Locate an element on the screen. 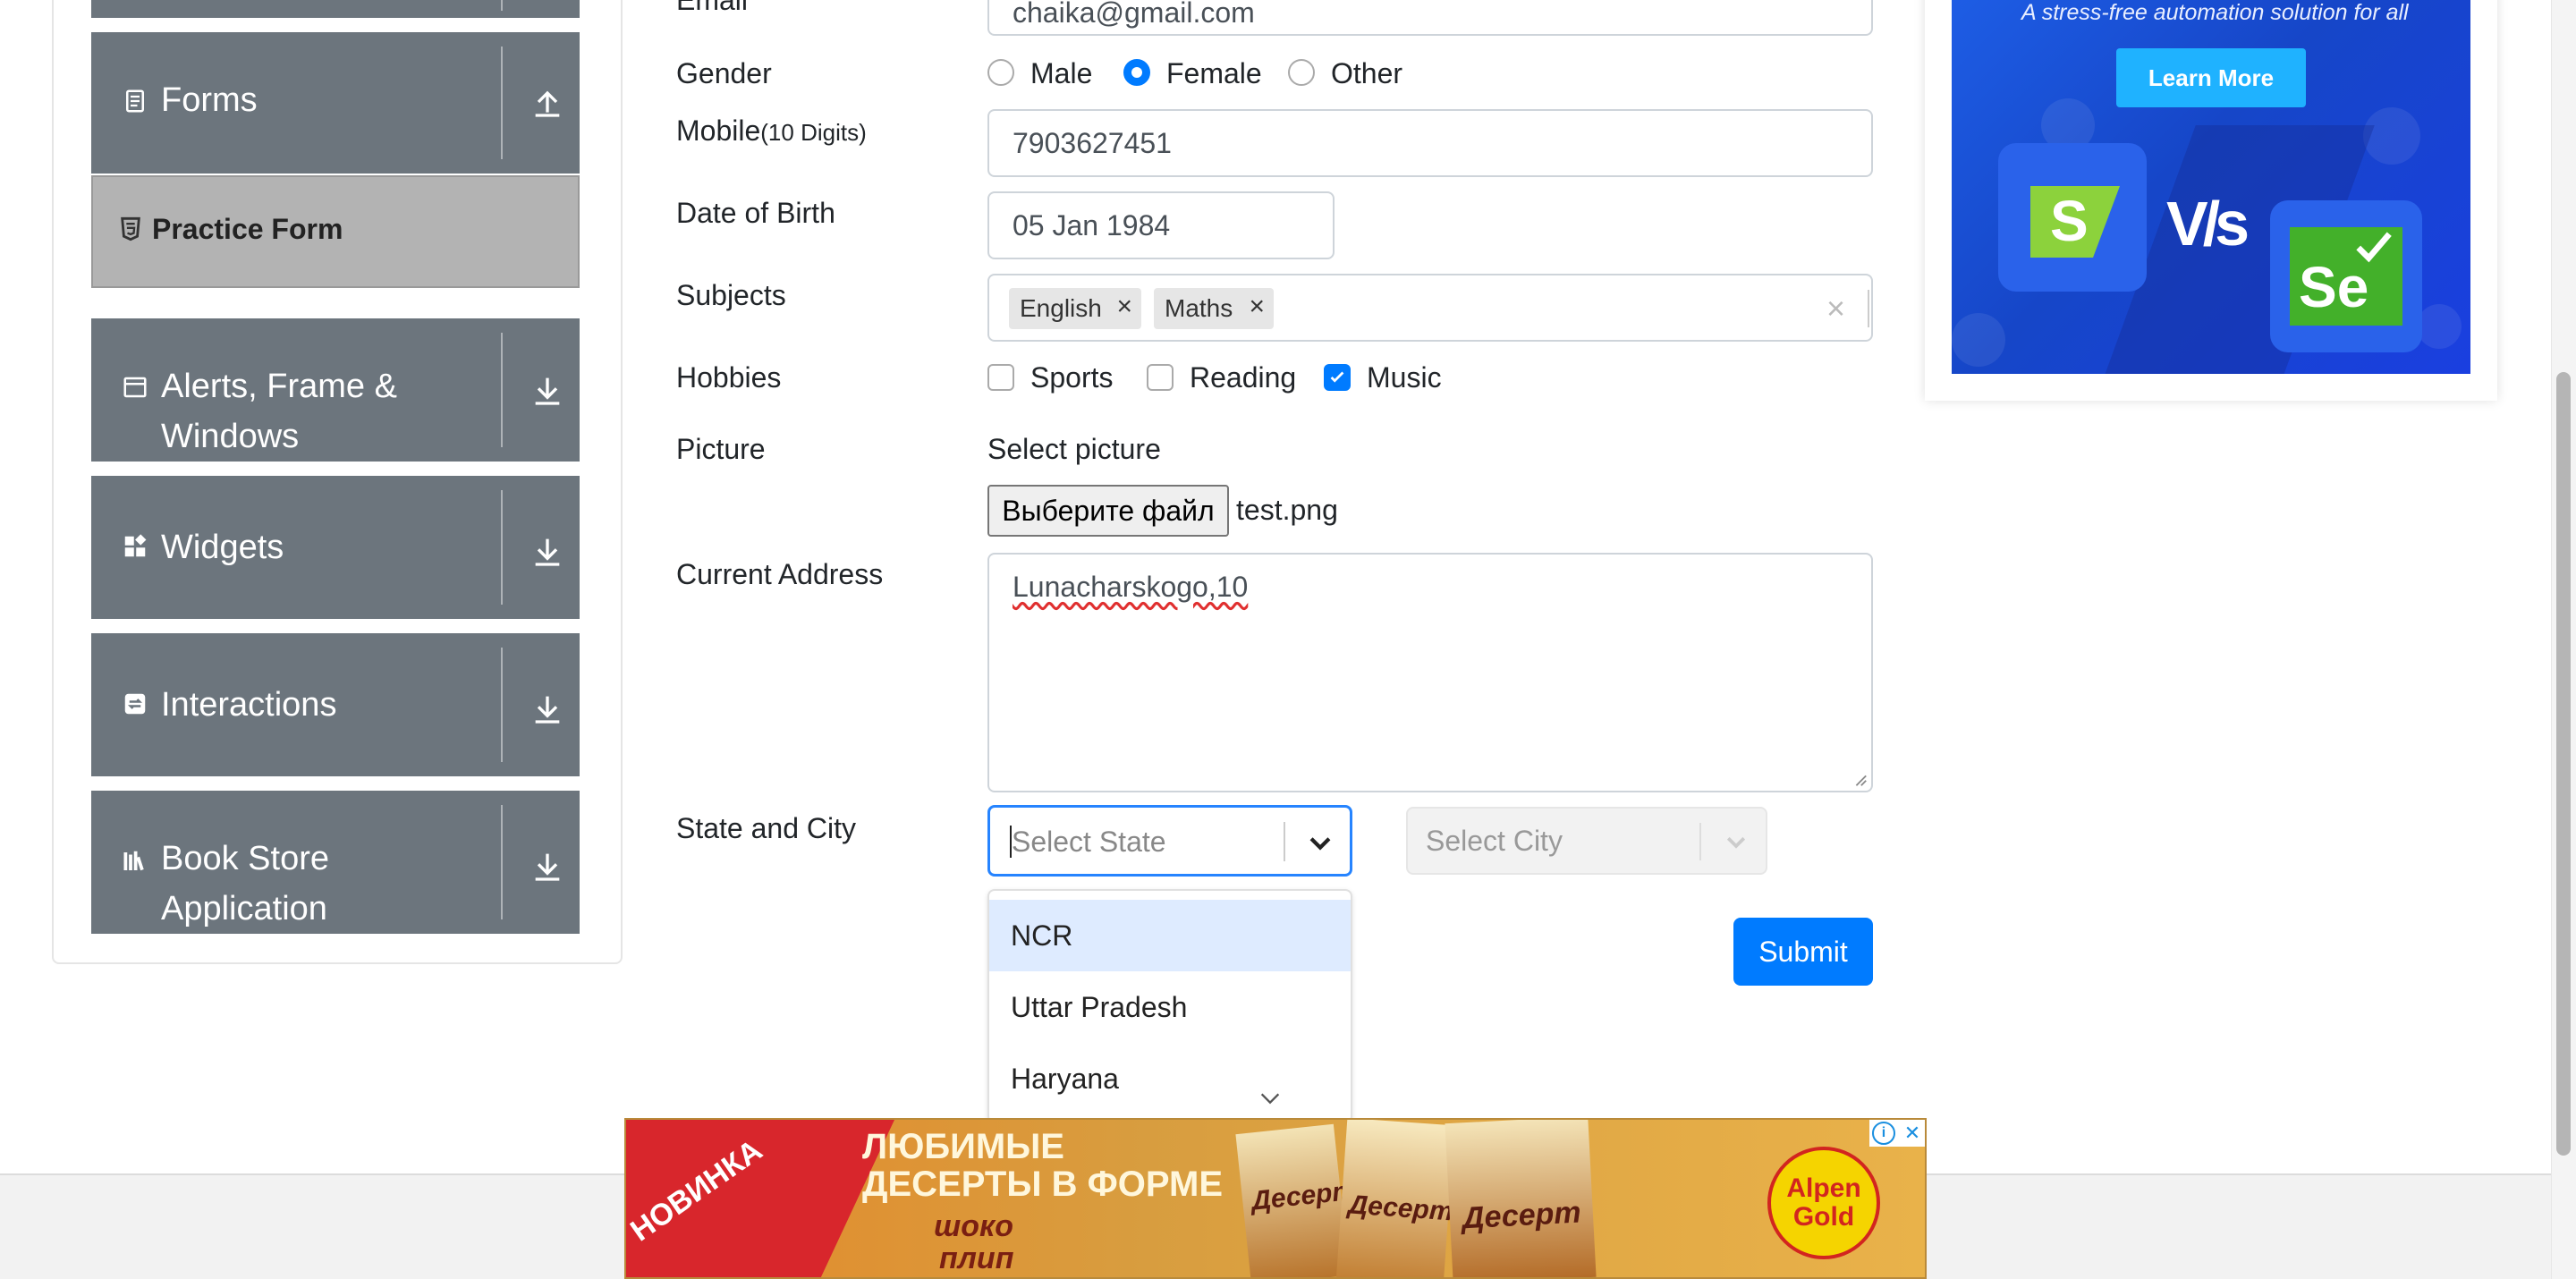 Image resolution: width=2576 pixels, height=1279 pixels. gender-option-label: Female is located at coordinates (1214, 73).